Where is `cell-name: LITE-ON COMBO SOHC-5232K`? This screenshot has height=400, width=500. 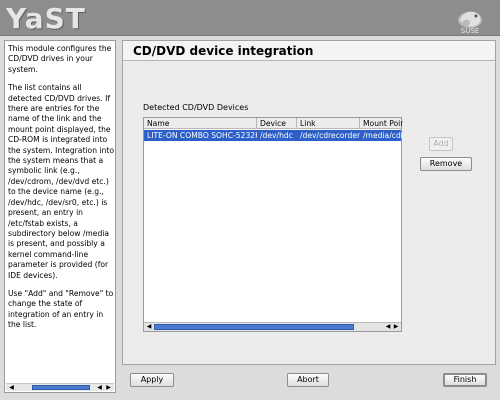 cell-name: LITE-ON COMBO SOHC-5232K is located at coordinates (202, 135).